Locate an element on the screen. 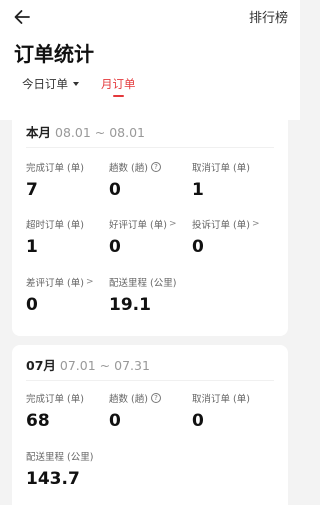  caret-down-icon is located at coordinates (76, 84).